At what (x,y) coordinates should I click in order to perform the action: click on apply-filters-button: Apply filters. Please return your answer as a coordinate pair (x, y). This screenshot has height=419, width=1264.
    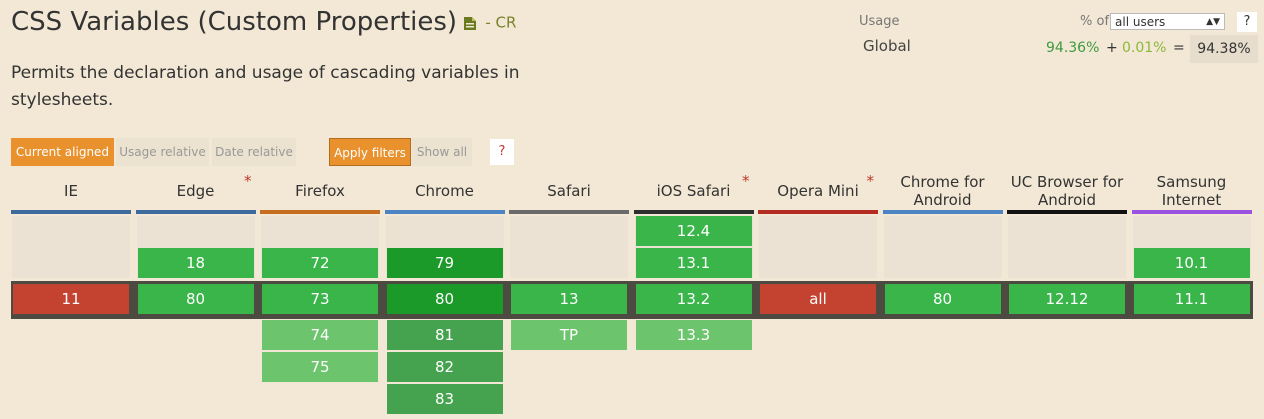
    Looking at the image, I should click on (370, 152).